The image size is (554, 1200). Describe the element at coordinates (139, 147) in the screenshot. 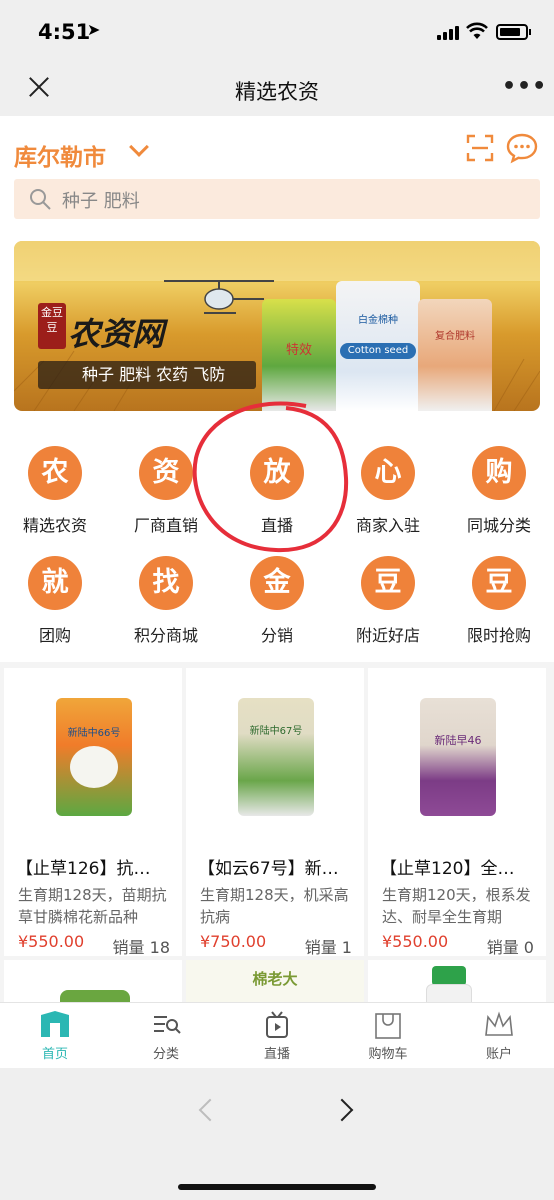

I see `chevron-down-icon` at that location.